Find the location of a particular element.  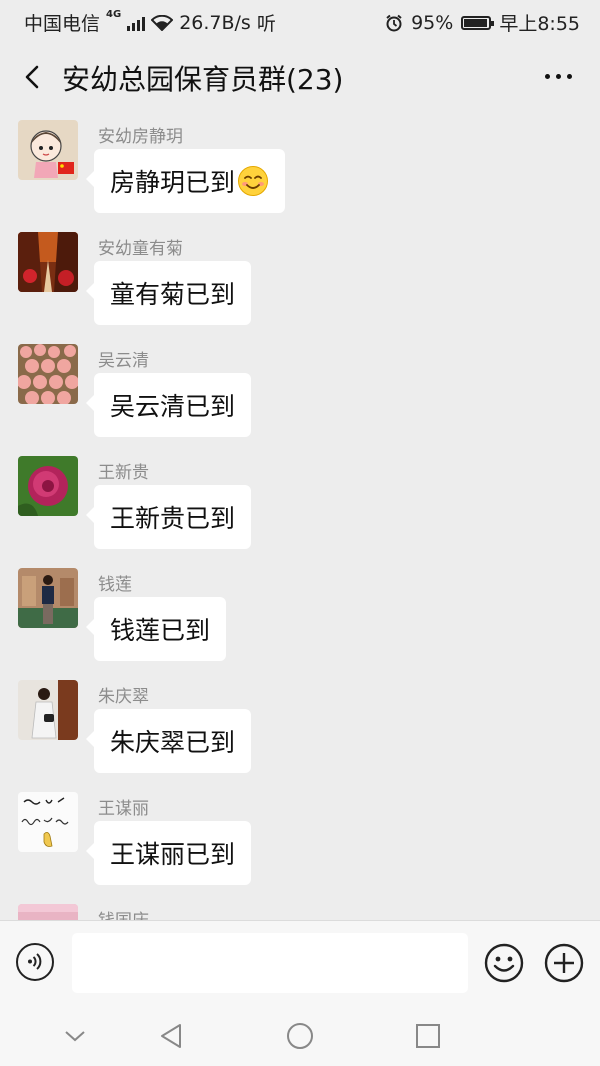

chat-header: 安幼总园保育员群(23) is located at coordinates (300, 77).